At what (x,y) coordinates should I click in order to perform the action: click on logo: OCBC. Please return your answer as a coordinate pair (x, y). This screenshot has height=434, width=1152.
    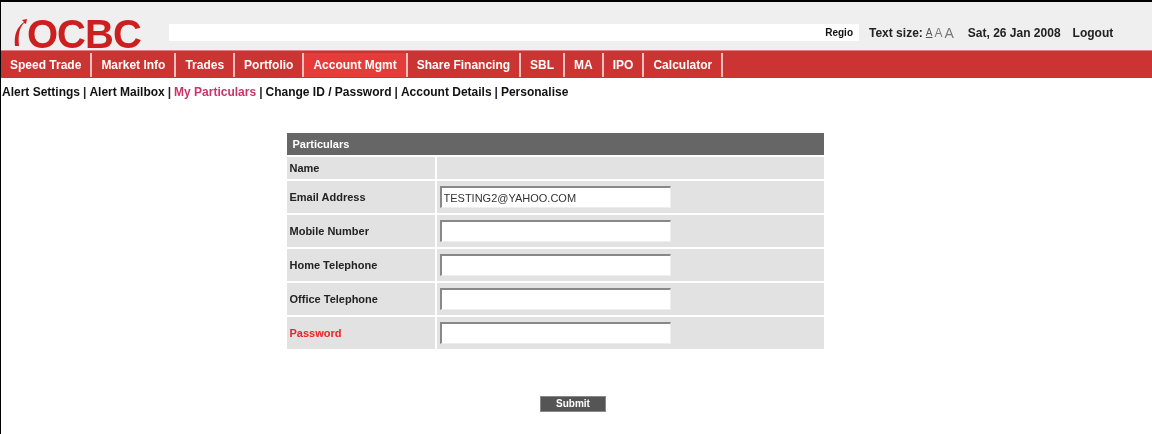
    Looking at the image, I should click on (84, 34).